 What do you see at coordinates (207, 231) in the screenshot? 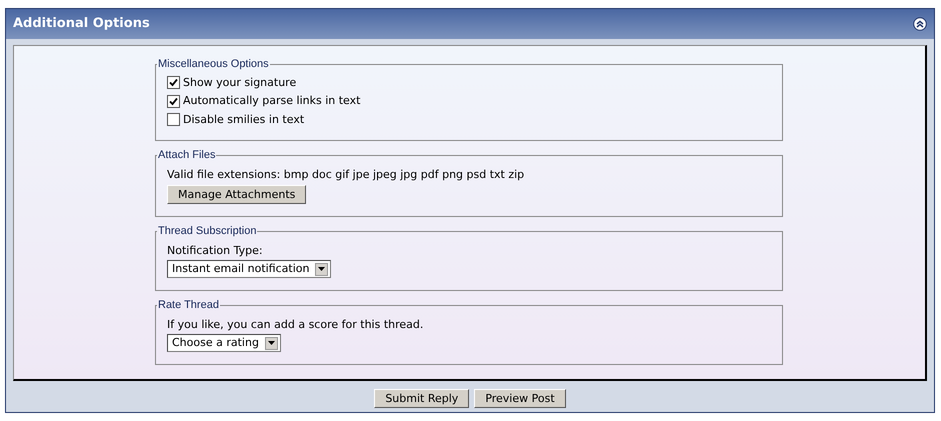
I see `group-legend: Thread Subscription` at bounding box center [207, 231].